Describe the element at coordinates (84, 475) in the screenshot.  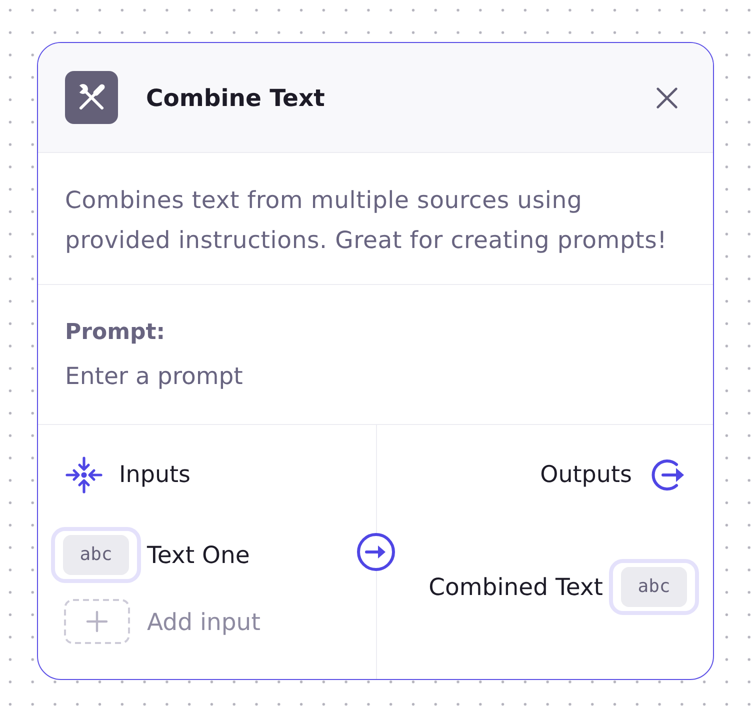
I see `arrows-inward-icon` at that location.